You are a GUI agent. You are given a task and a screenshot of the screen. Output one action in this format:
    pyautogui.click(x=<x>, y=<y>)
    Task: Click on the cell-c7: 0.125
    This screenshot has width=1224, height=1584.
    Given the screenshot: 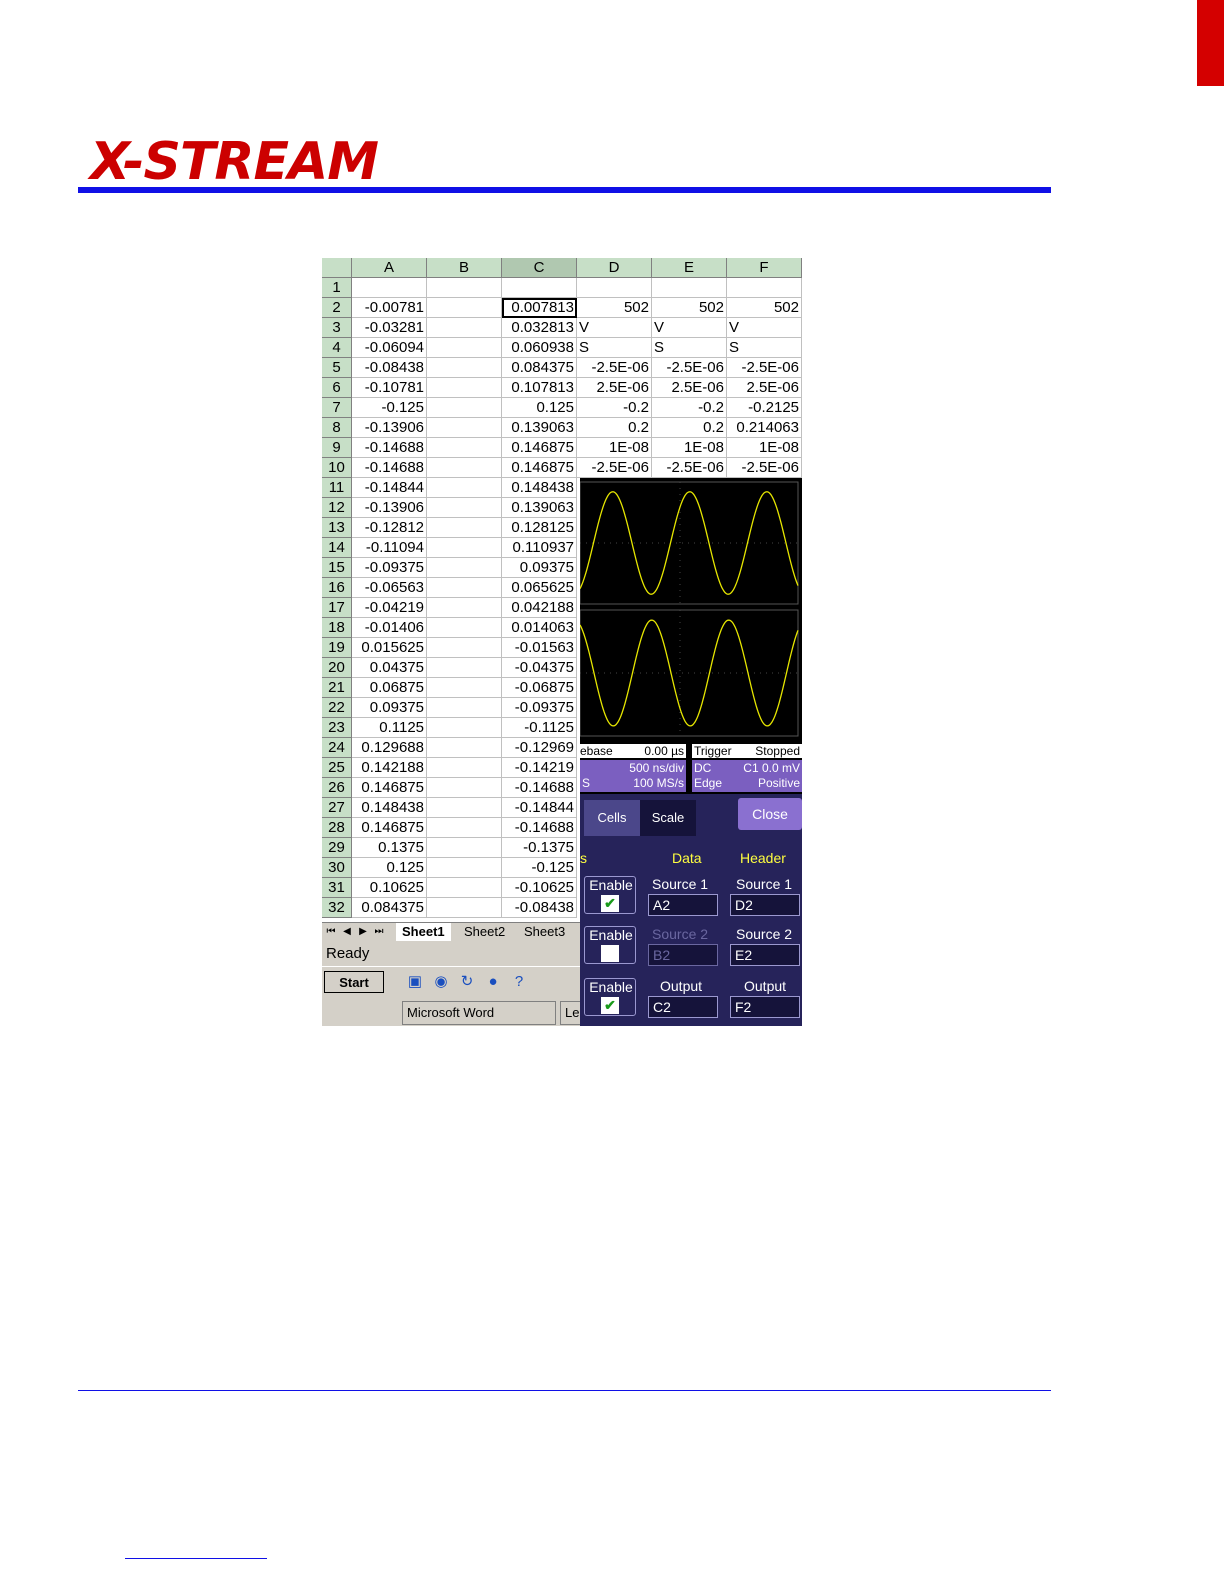 What is the action you would take?
    pyautogui.click(x=539, y=408)
    